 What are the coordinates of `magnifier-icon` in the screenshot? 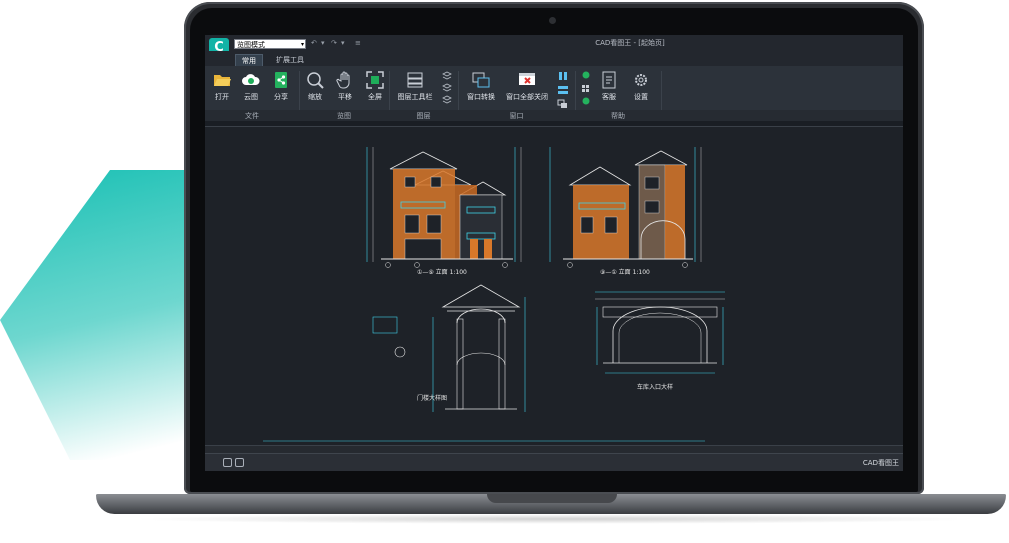 It's located at (315, 80).